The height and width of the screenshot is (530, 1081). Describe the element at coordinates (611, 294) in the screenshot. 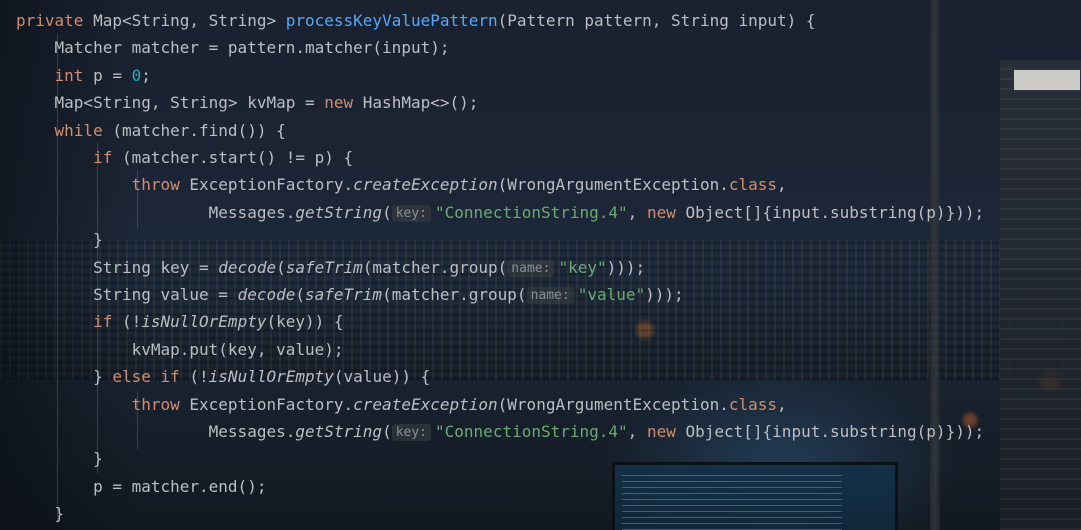

I see `code-token: "value"` at that location.